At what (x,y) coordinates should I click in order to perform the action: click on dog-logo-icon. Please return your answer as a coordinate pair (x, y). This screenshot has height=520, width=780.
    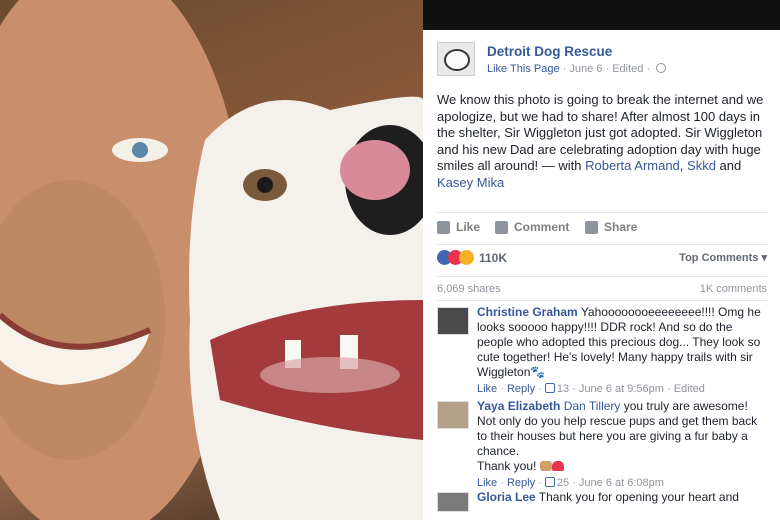
    Looking at the image, I should click on (457, 60).